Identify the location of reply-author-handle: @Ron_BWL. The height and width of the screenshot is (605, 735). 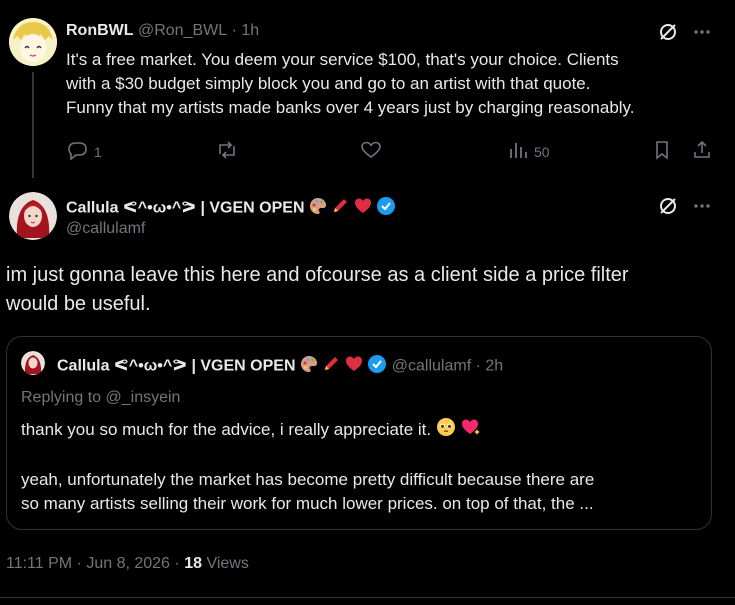
(182, 30).